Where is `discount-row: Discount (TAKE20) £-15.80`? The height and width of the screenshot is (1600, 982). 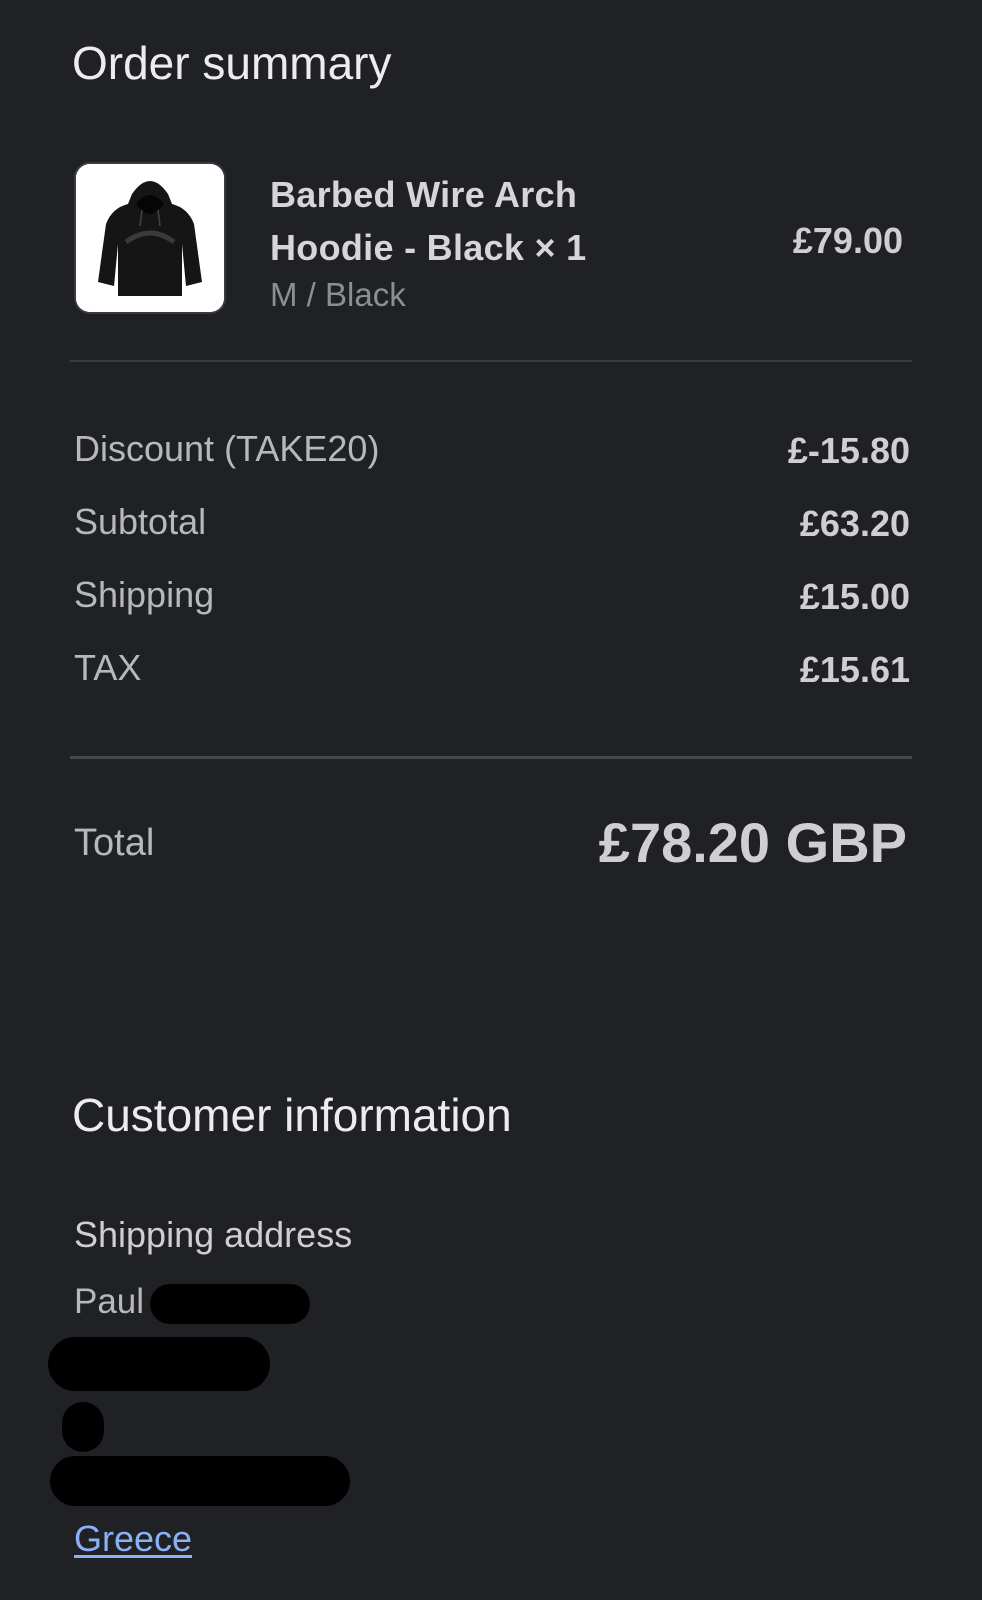
discount-row: Discount (TAKE20) £-15.80 is located at coordinates (492, 453).